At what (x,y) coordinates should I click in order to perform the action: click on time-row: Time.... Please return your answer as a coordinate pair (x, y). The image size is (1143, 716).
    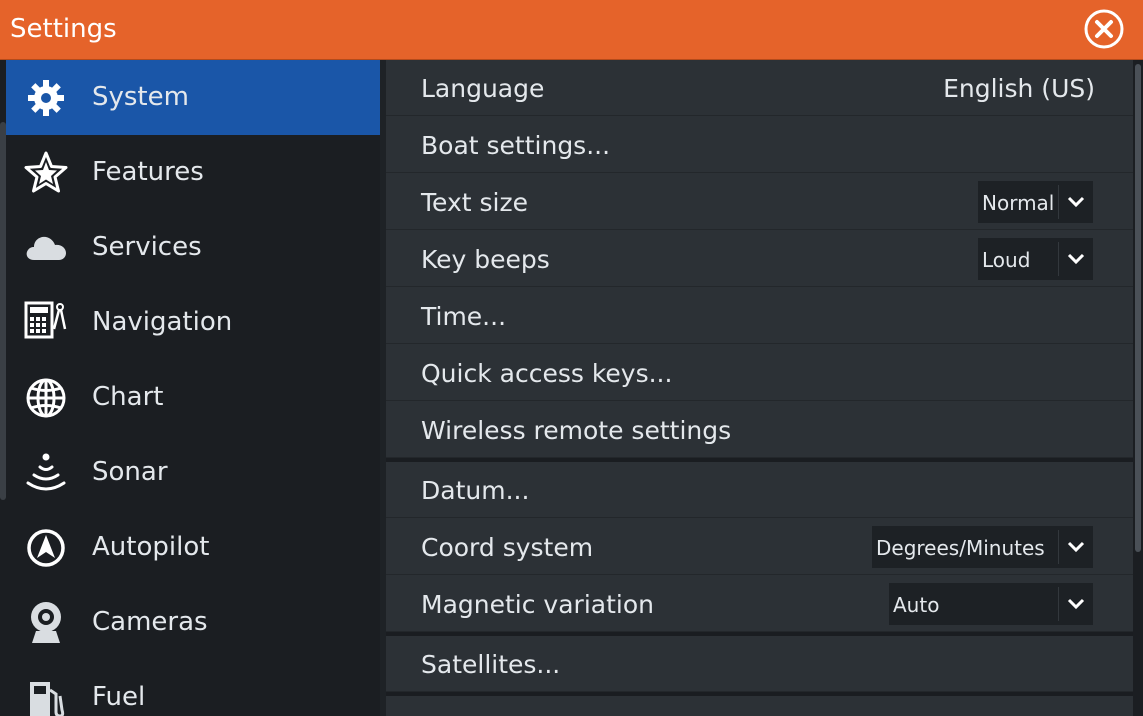
    Looking at the image, I should click on (759, 316).